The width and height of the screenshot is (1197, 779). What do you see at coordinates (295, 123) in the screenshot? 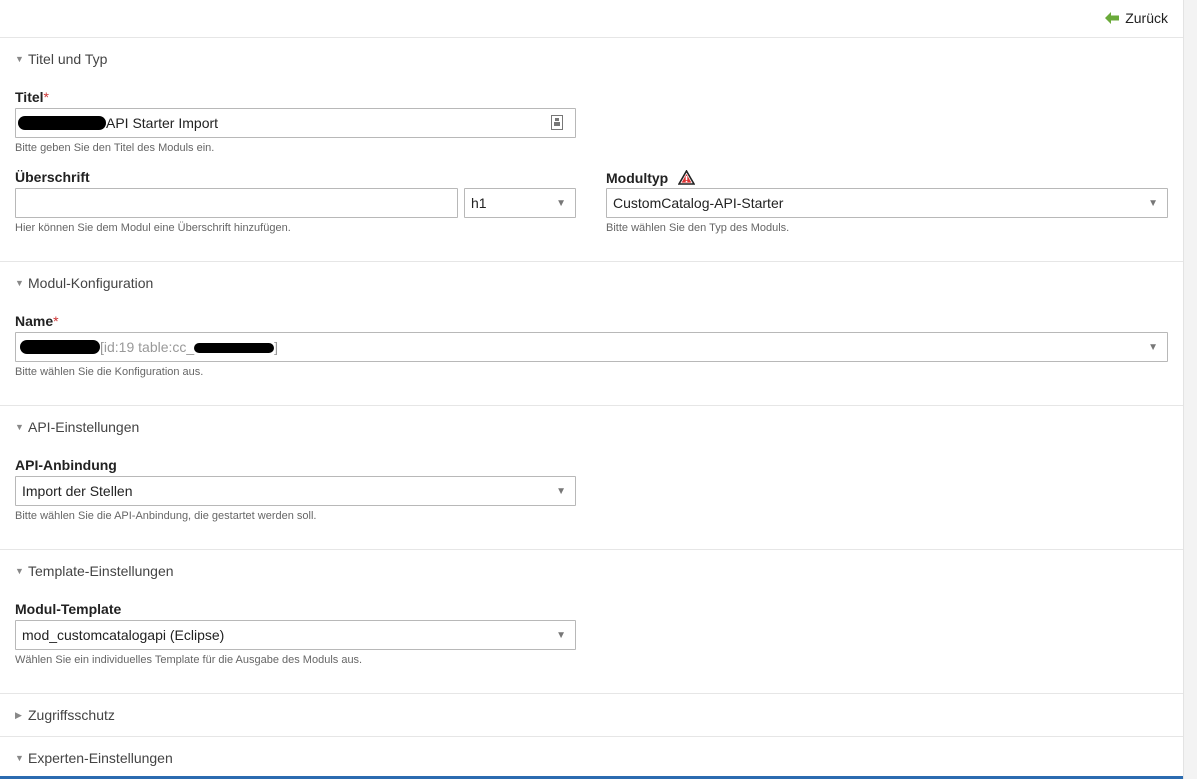
I see `titel-input: API Starter Import` at bounding box center [295, 123].